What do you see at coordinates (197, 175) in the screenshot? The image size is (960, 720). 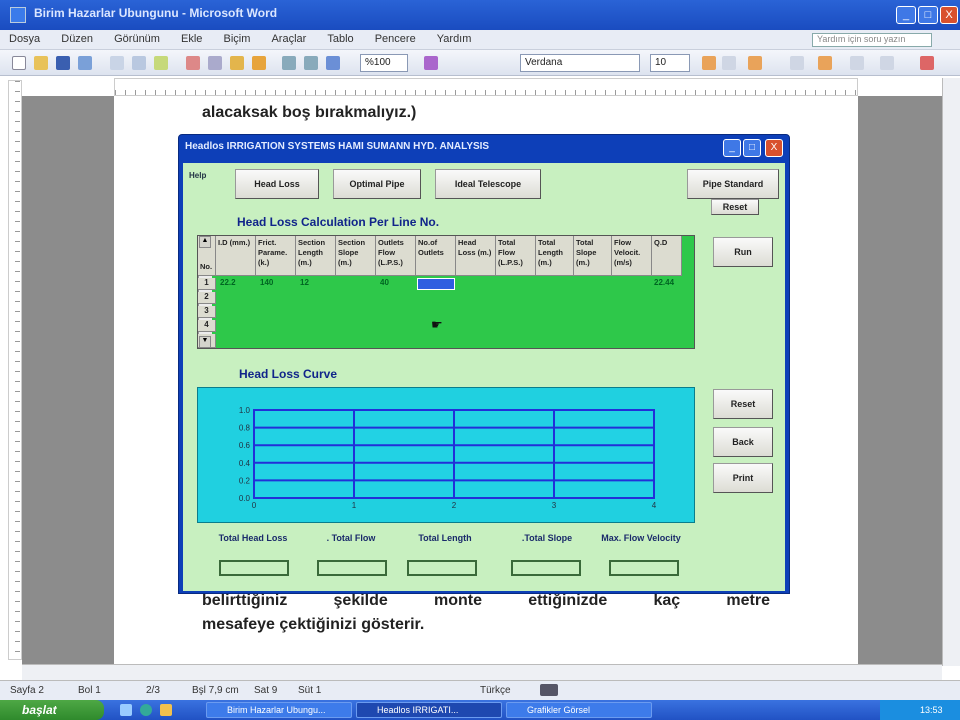 I see `help-menu: Help` at bounding box center [197, 175].